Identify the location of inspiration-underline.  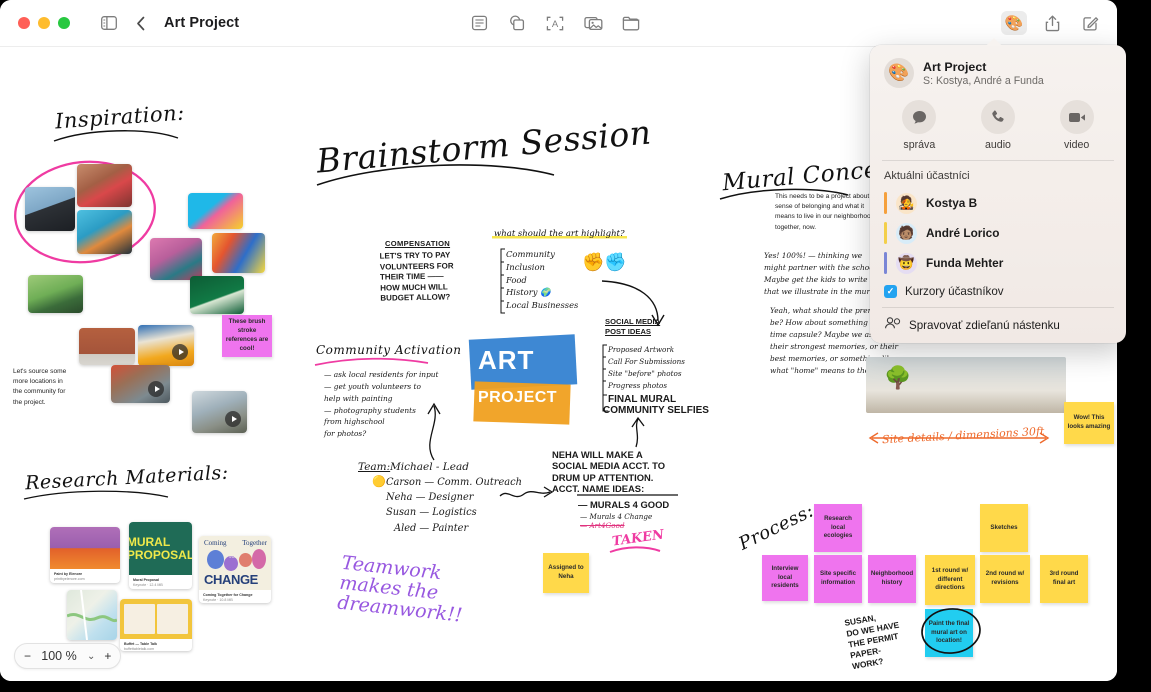
(116, 136).